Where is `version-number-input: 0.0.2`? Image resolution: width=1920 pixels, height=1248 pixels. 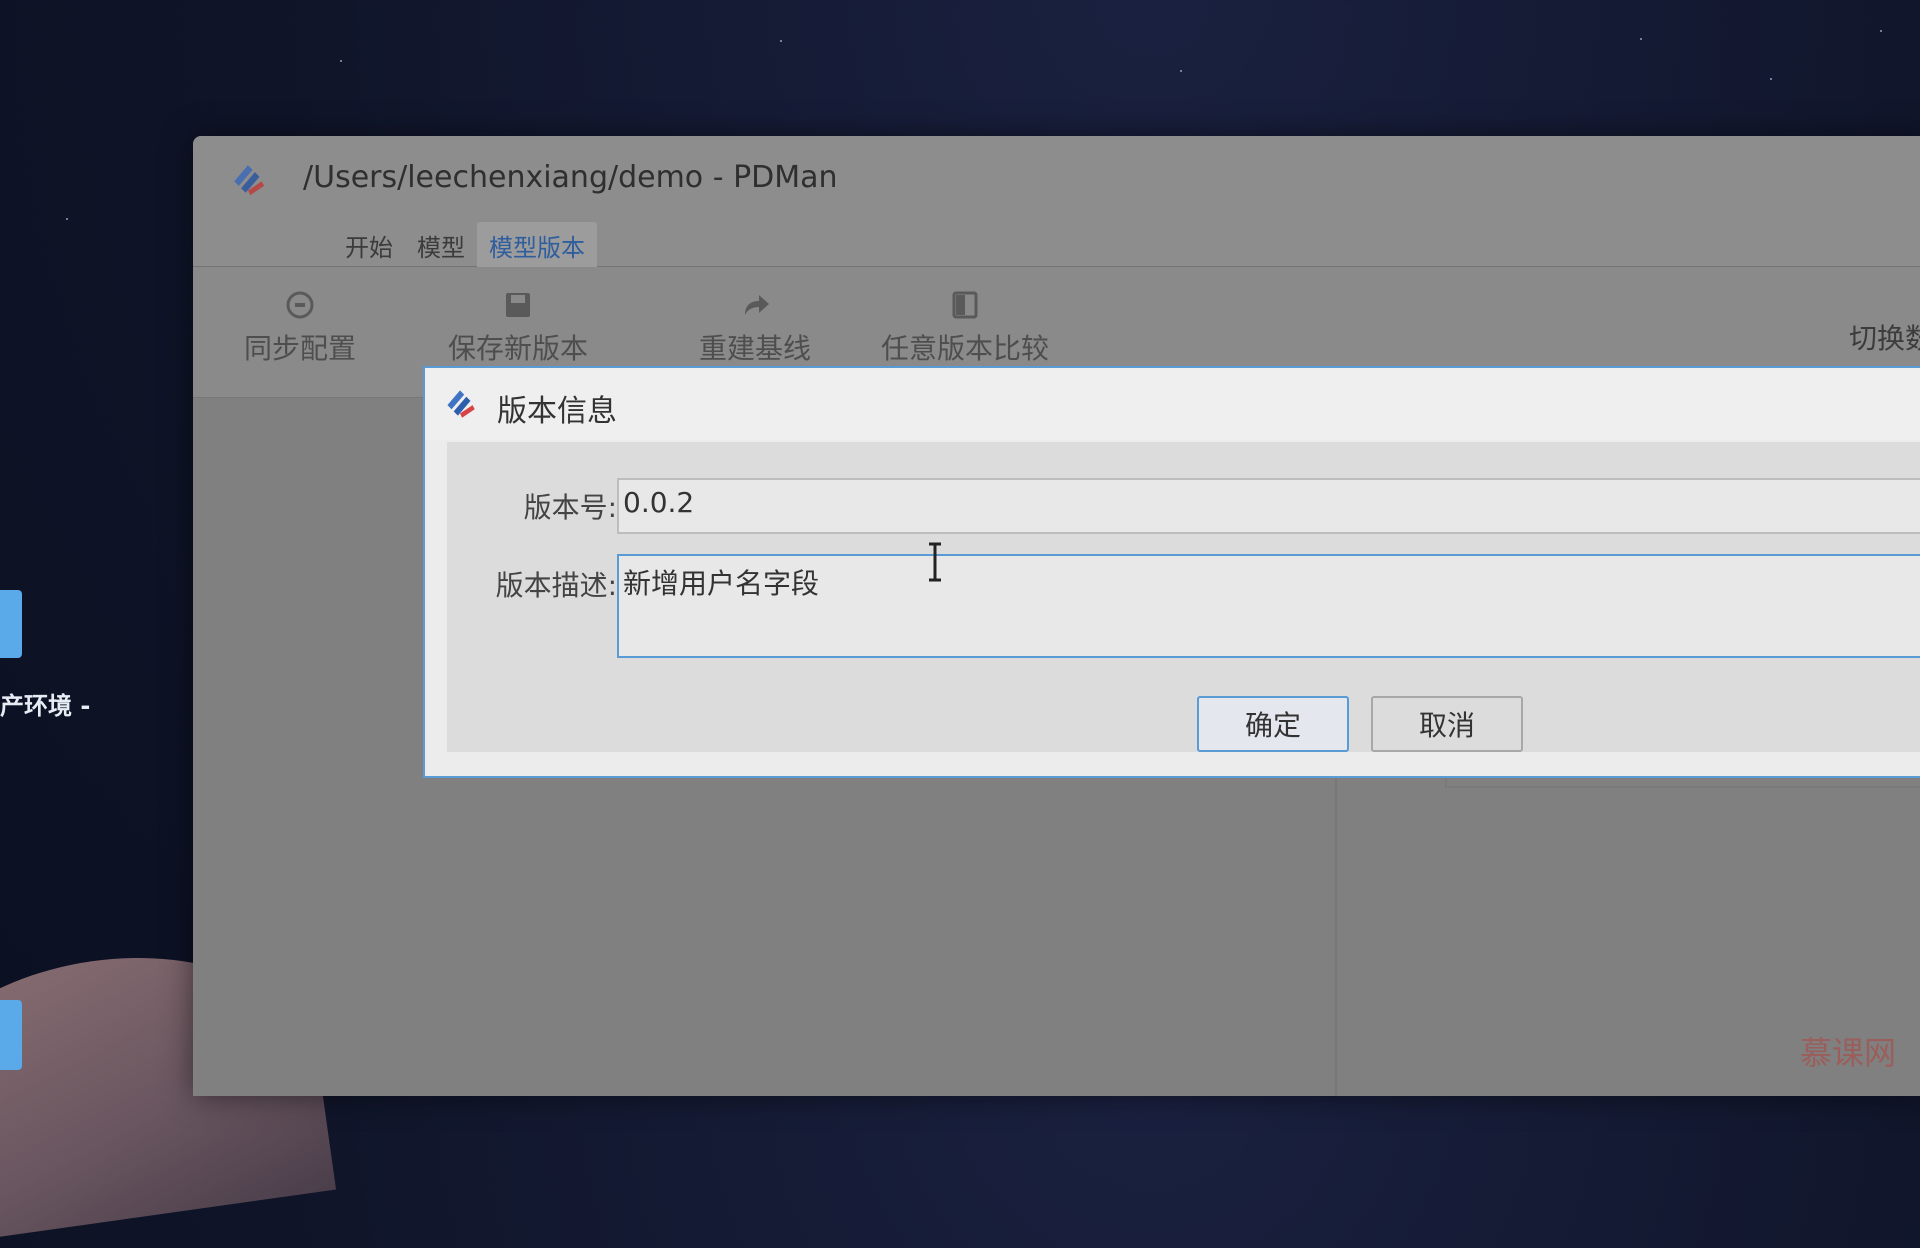
version-number-input: 0.0.2 is located at coordinates (1268, 506).